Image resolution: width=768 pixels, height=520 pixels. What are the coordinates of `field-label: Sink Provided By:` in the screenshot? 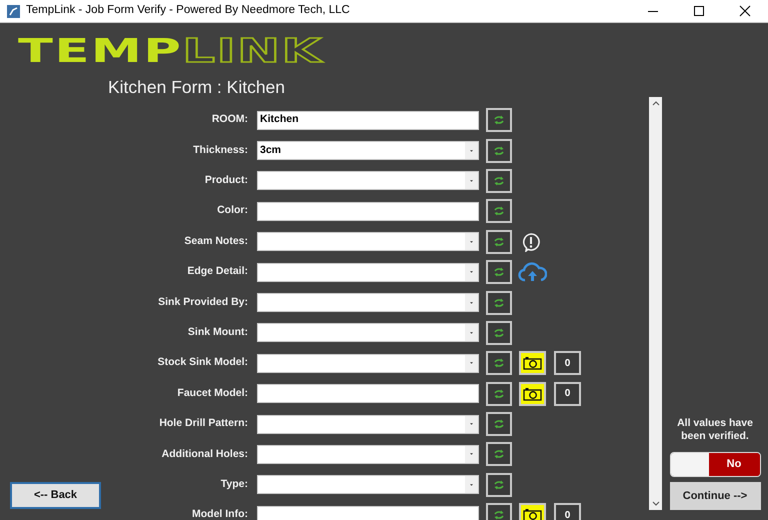 It's located at (202, 302).